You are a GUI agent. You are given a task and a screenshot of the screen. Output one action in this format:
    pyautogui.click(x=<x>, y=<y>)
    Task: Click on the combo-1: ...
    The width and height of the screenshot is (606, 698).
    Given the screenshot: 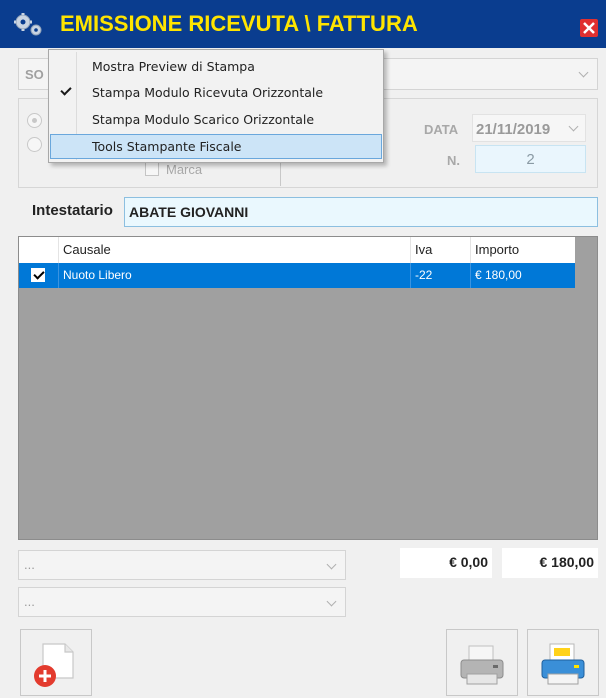 What is the action you would take?
    pyautogui.click(x=182, y=565)
    